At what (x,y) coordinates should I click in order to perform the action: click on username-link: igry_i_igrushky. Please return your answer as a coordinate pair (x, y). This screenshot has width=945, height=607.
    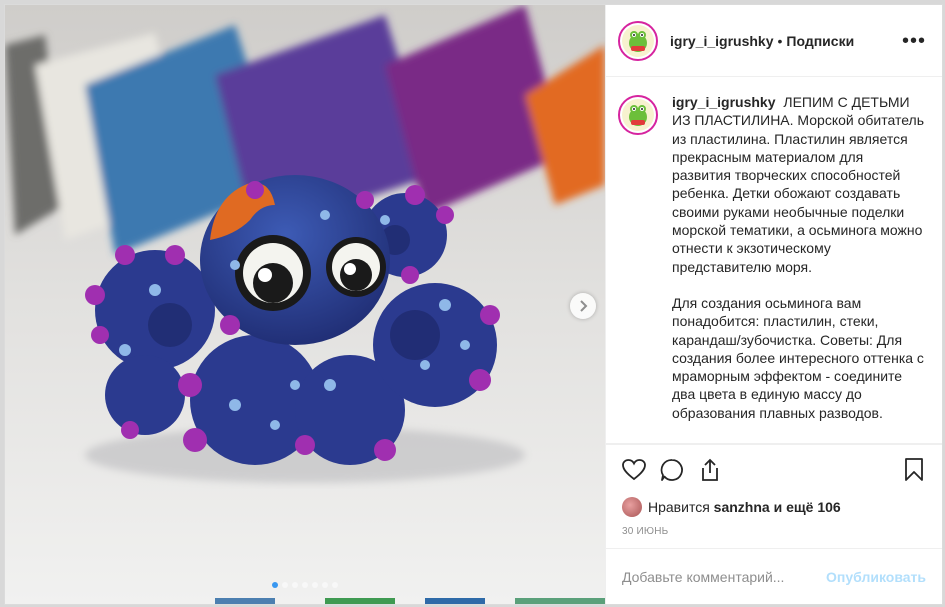
    Looking at the image, I should click on (722, 41).